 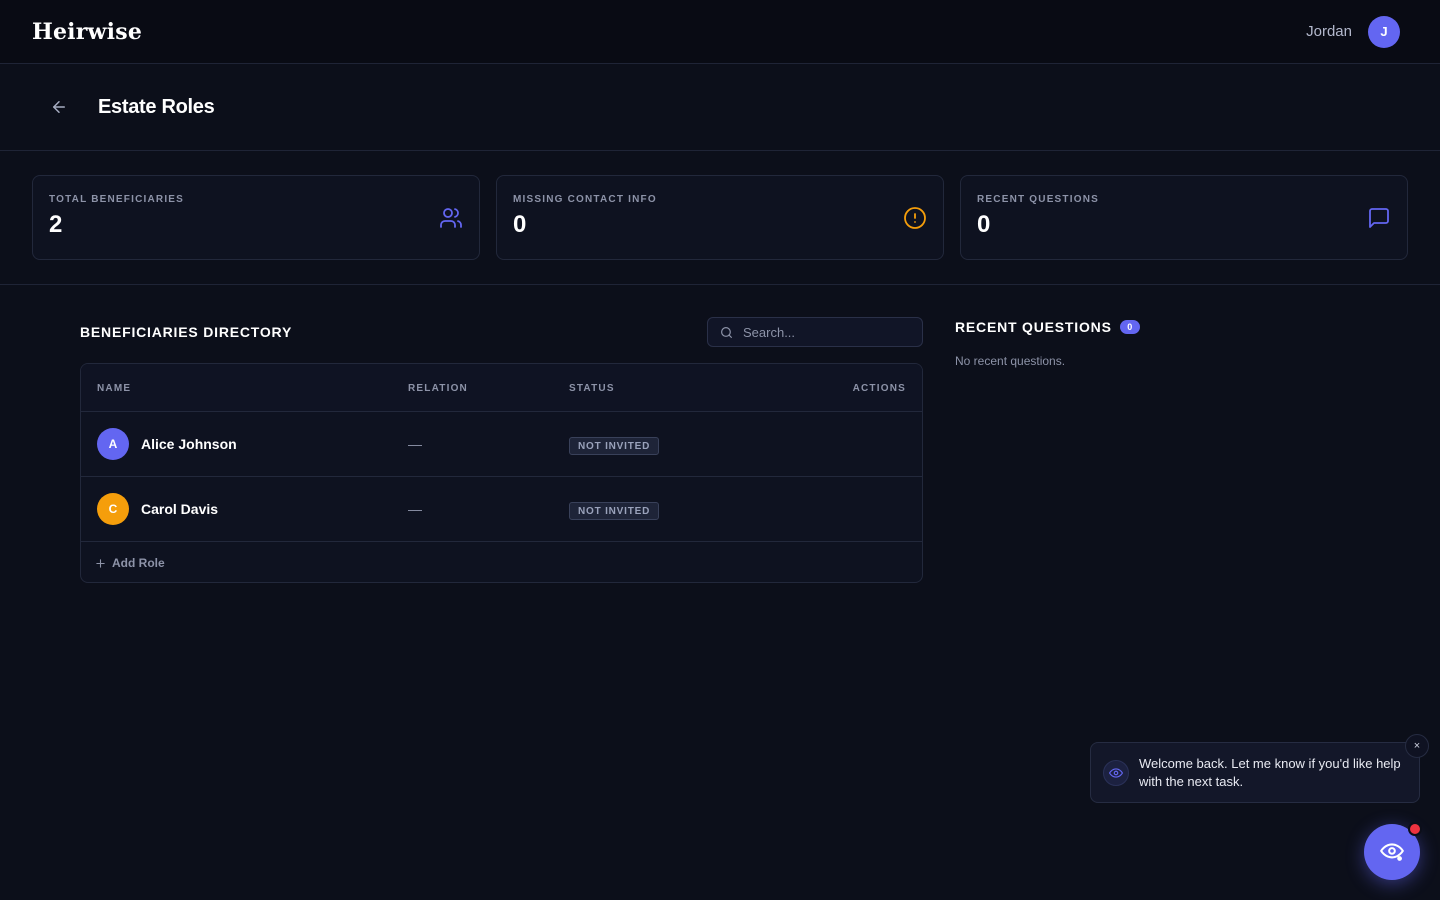 I want to click on back-button, so click(x=59, y=107).